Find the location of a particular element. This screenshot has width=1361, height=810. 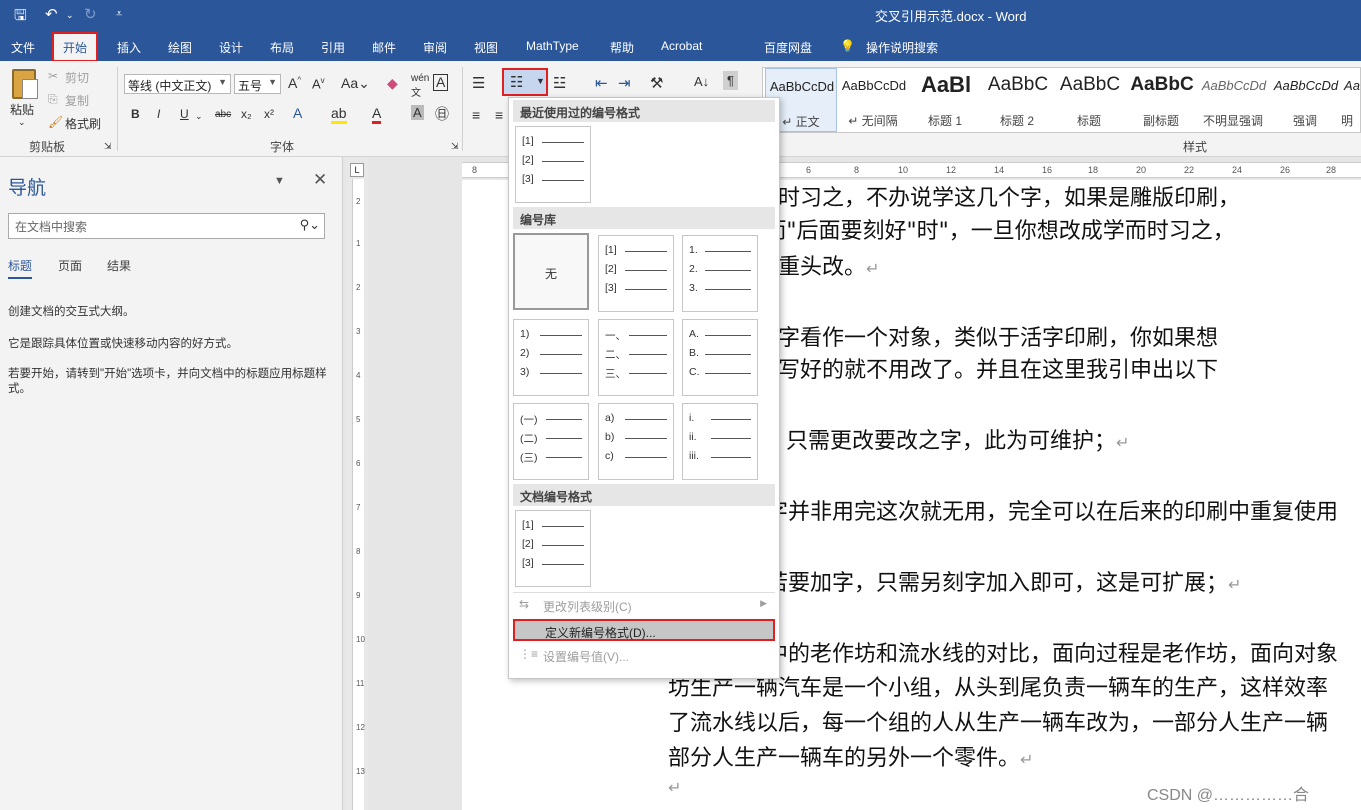

format-chinese-comma: 一、 二、 三、 is located at coordinates (636, 357).